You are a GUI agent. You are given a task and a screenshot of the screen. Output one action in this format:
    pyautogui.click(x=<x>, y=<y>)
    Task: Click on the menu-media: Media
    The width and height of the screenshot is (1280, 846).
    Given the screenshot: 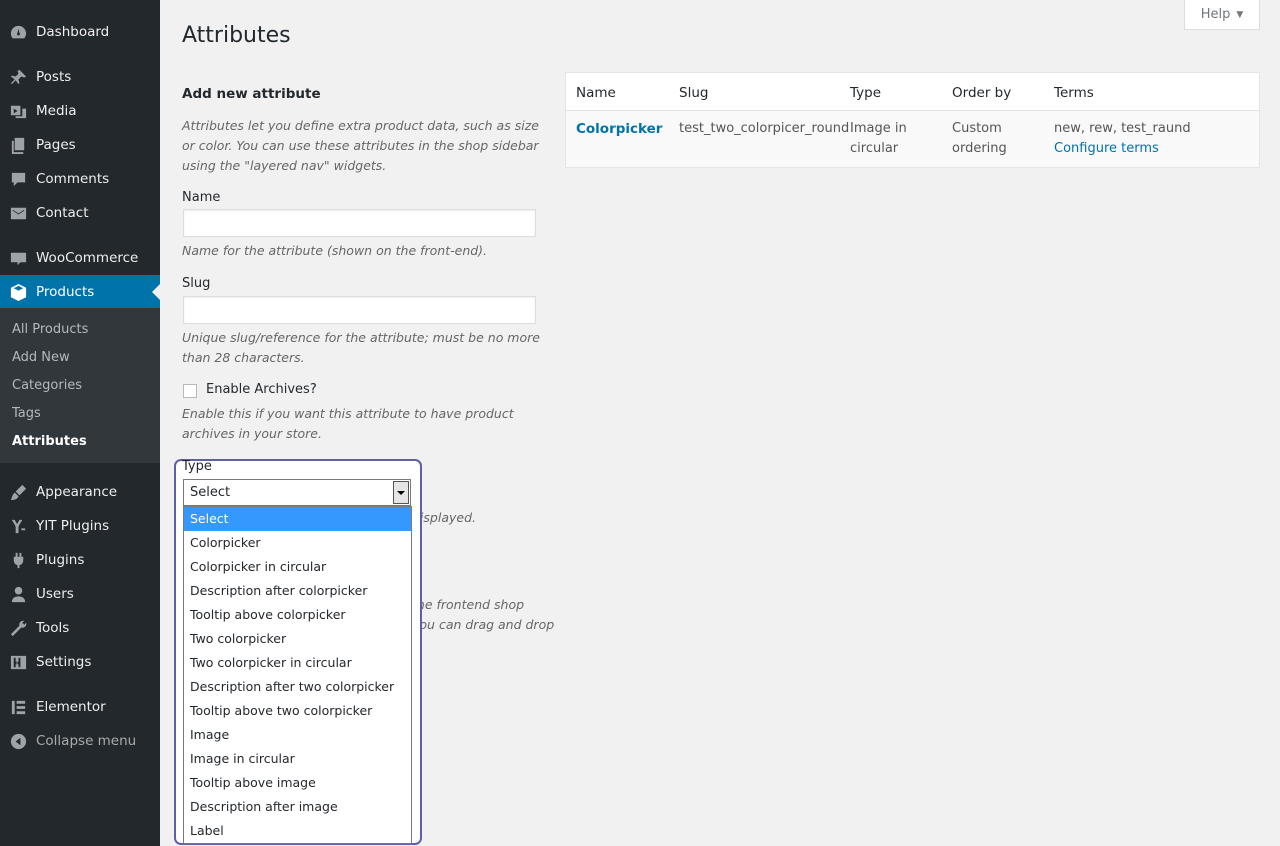 What is the action you would take?
    pyautogui.click(x=80, y=111)
    